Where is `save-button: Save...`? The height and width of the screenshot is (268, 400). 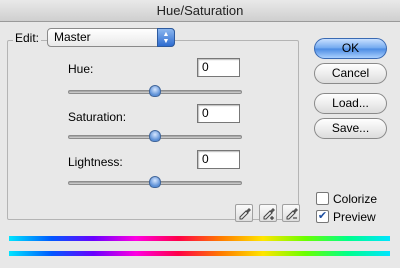 save-button: Save... is located at coordinates (350, 128).